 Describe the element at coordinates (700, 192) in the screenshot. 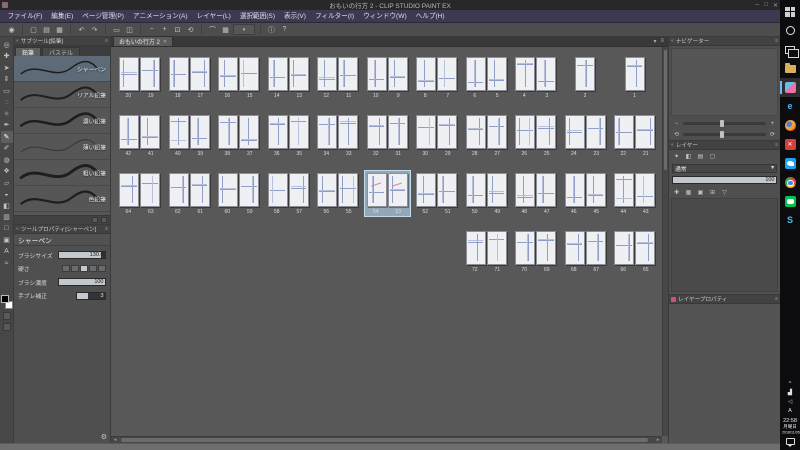

I see `duplicate-layer-icon: ▣` at that location.